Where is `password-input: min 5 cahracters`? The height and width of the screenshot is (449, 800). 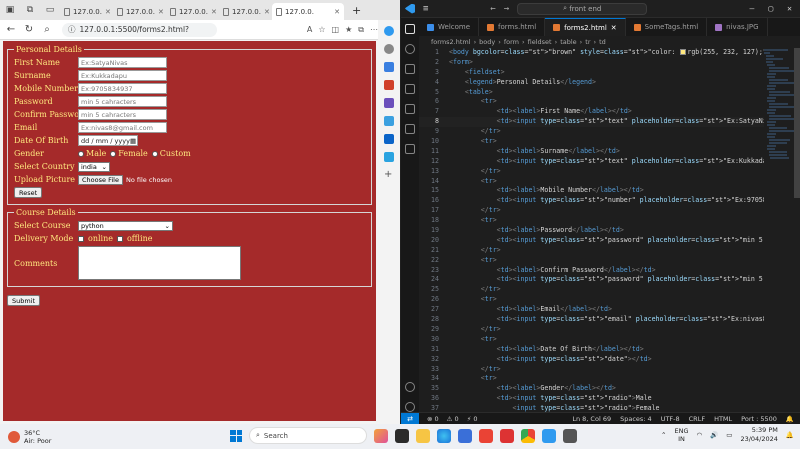 password-input: min 5 cahracters is located at coordinates (122, 101).